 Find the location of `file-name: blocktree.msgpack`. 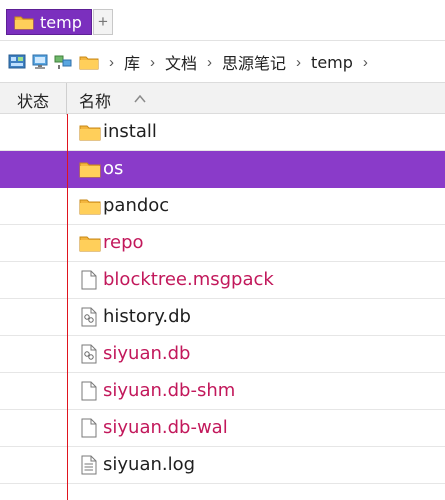

file-name: blocktree.msgpack is located at coordinates (188, 279).